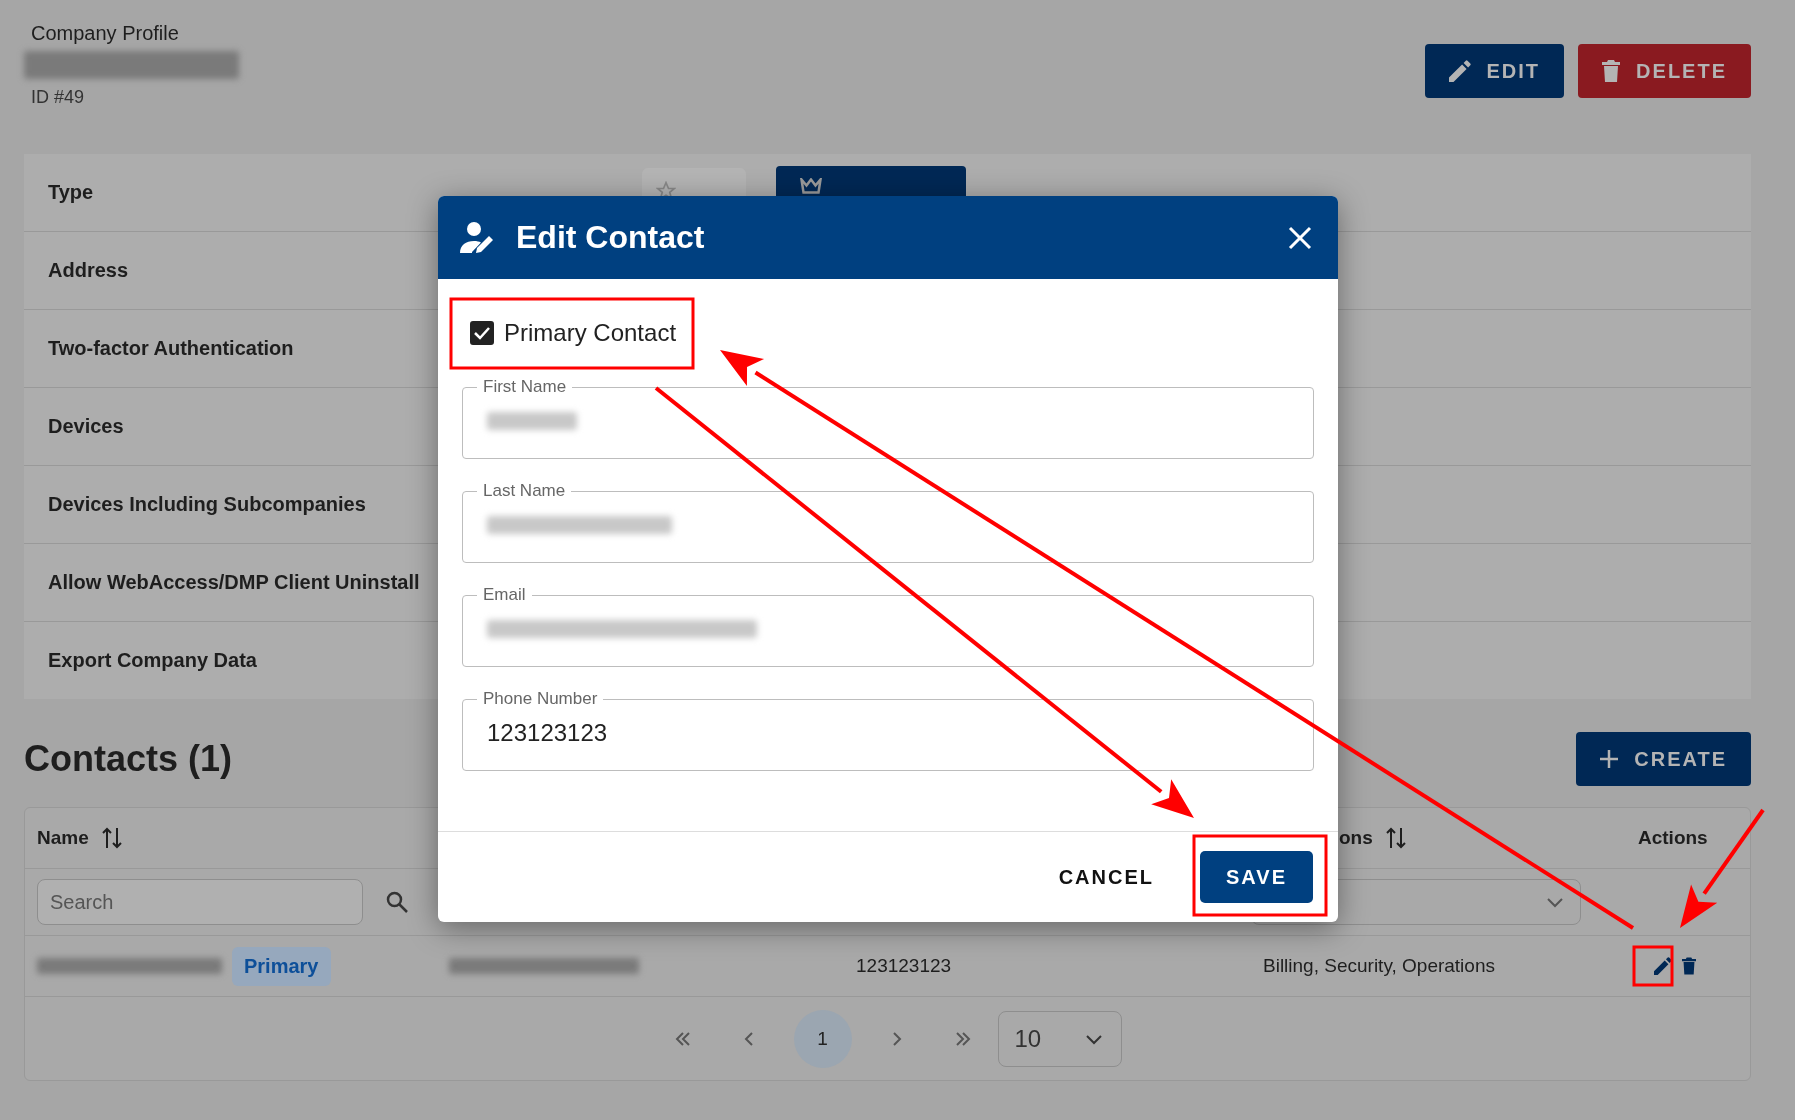 The width and height of the screenshot is (1795, 1120). I want to click on table-cell: 123123123, so click(904, 965).